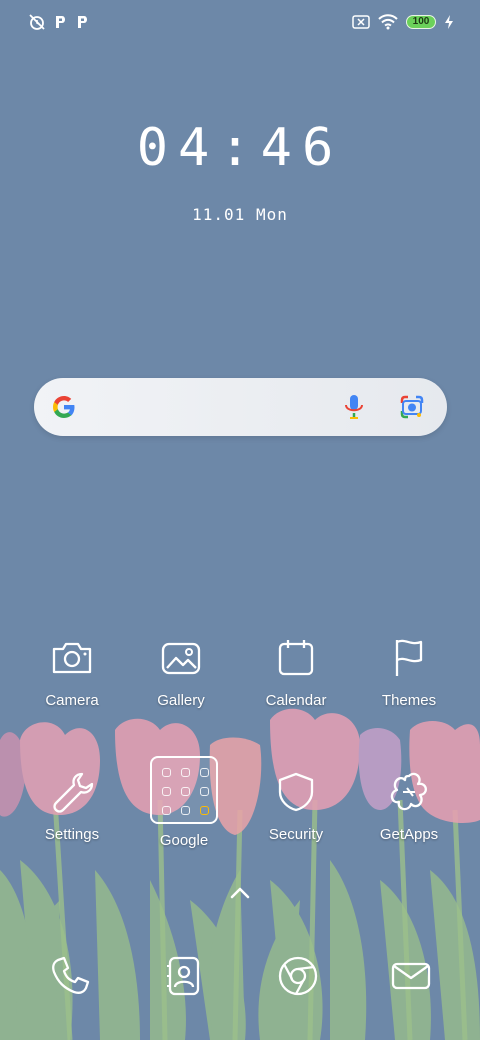 The height and width of the screenshot is (1040, 480). I want to click on mic-icon, so click(354, 407).